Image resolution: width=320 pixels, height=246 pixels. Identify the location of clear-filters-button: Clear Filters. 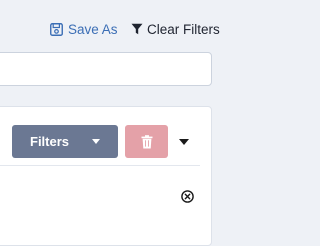
(175, 29).